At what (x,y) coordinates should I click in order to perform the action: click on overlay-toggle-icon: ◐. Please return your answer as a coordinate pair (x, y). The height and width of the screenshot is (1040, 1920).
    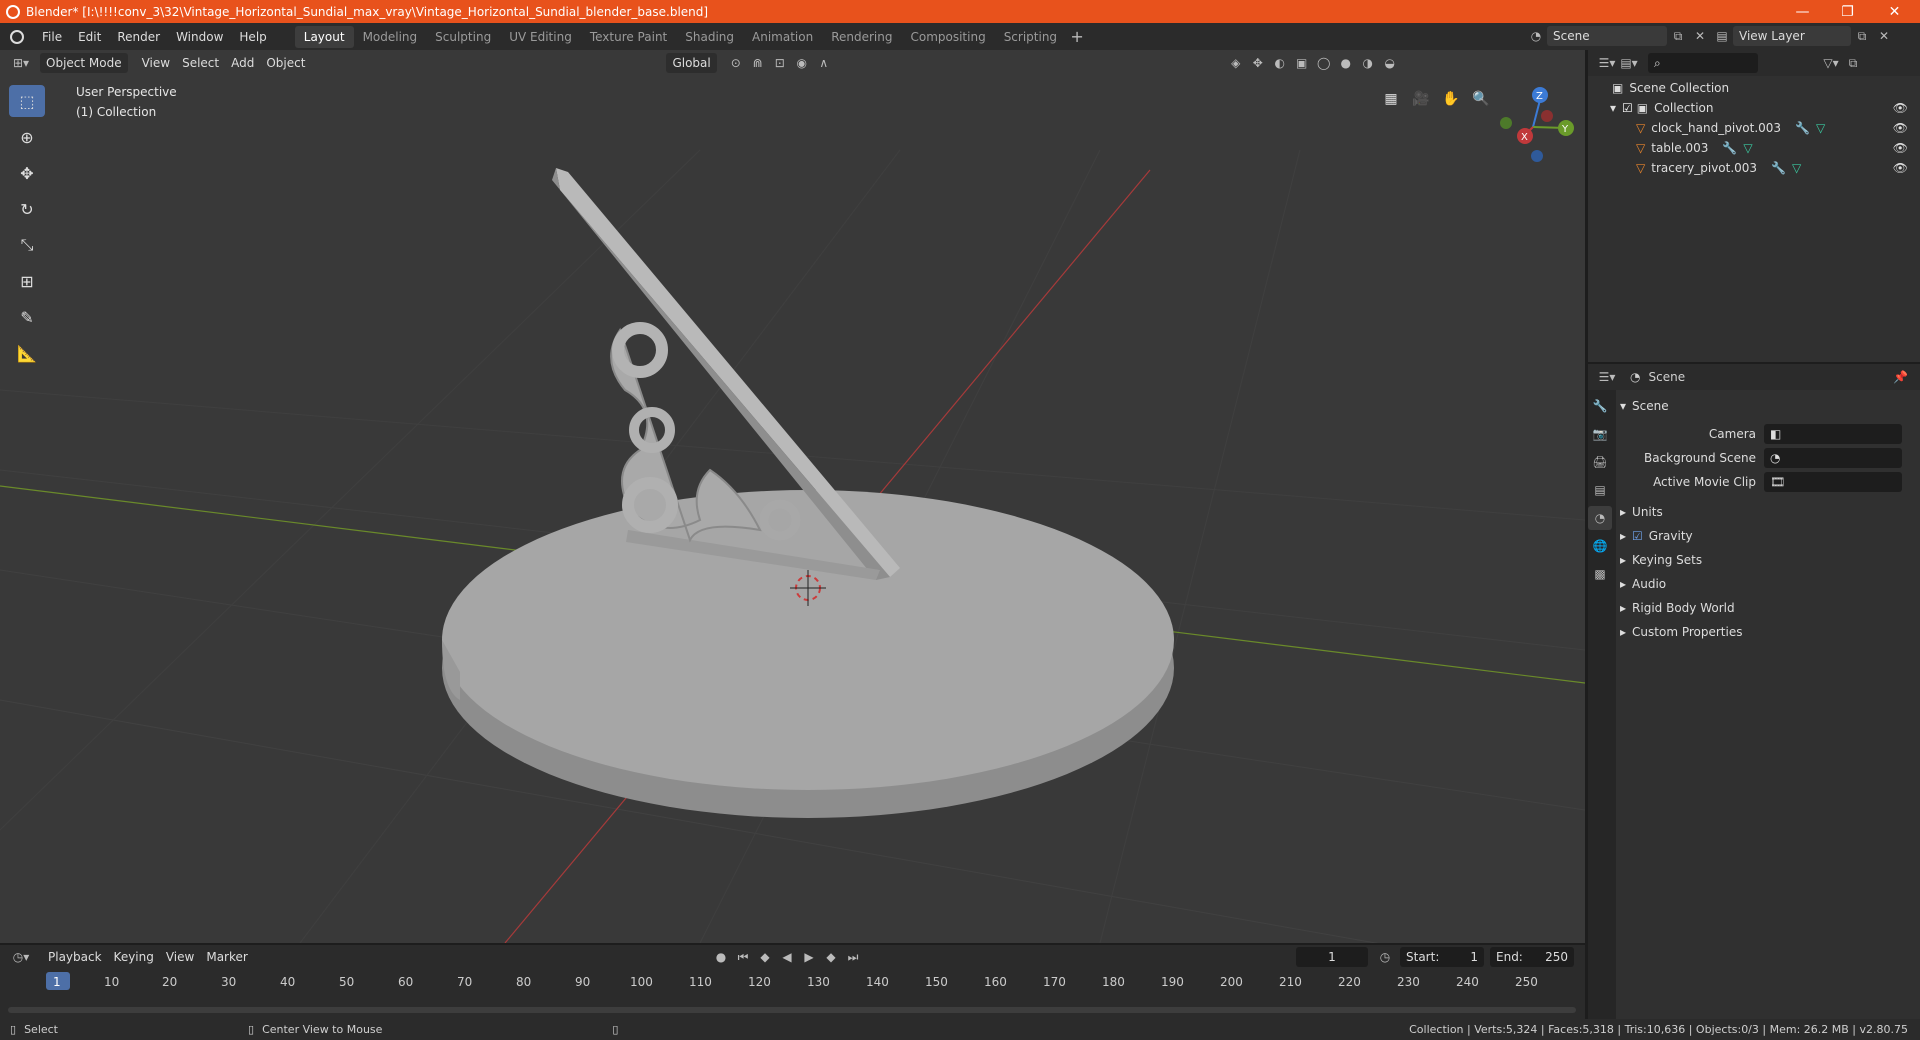
    Looking at the image, I should click on (1280, 63).